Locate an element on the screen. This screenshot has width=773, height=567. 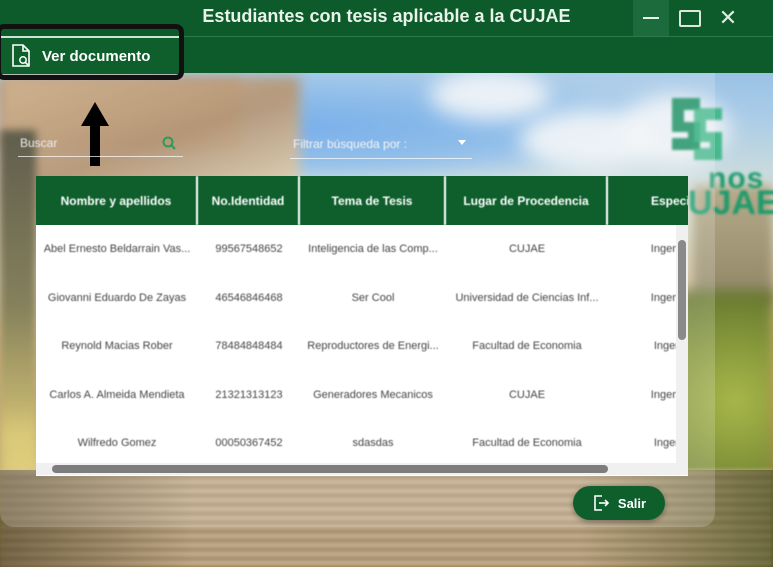
minimize-button is located at coordinates (651, 18).